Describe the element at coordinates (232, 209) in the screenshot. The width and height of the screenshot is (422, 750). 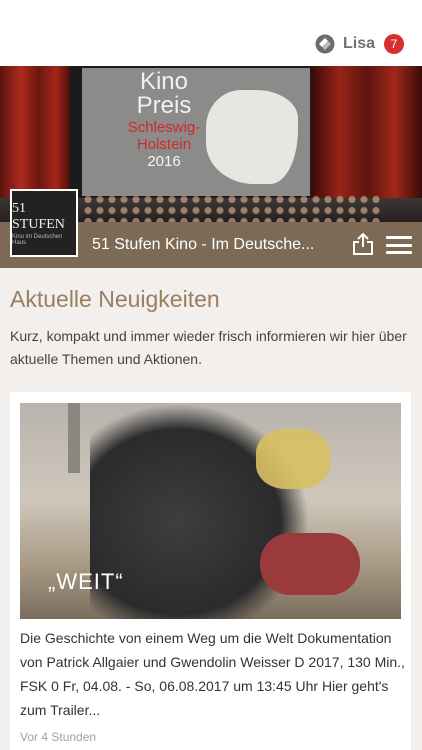
I see `crowd-faces` at that location.